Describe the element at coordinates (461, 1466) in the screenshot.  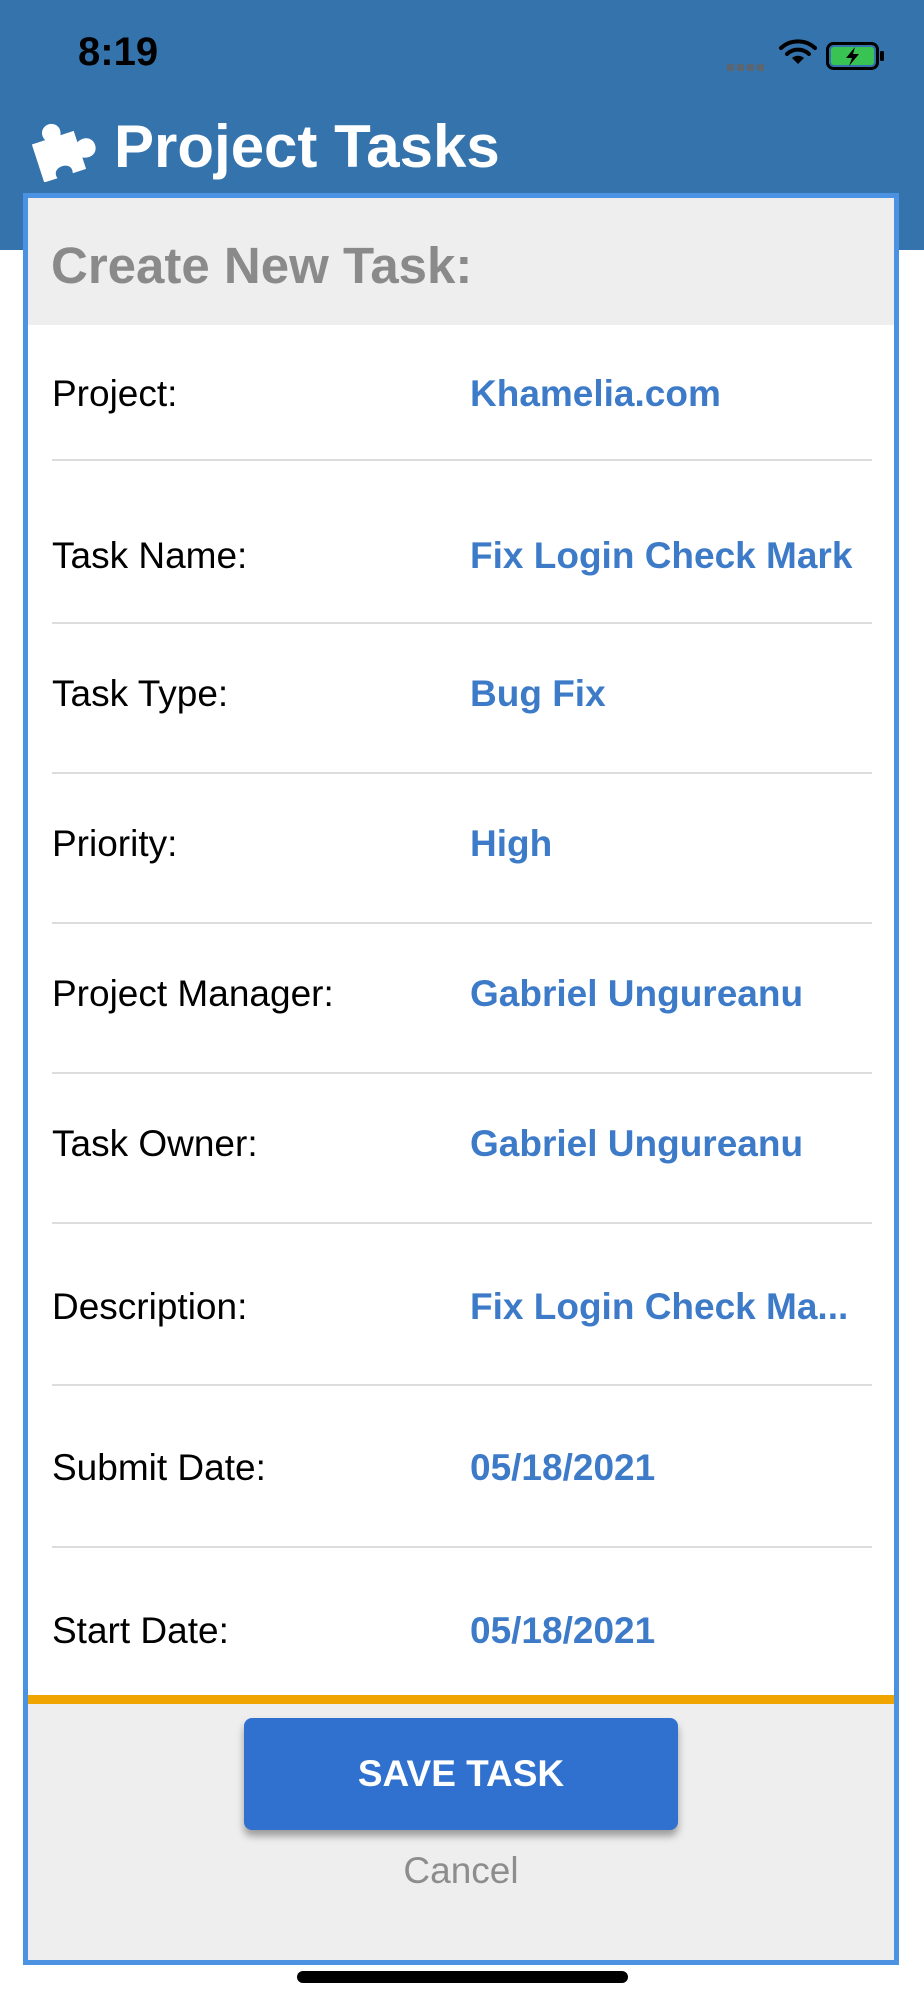
I see `form-row-submit-date: Submit Date: 05/18/2021` at that location.